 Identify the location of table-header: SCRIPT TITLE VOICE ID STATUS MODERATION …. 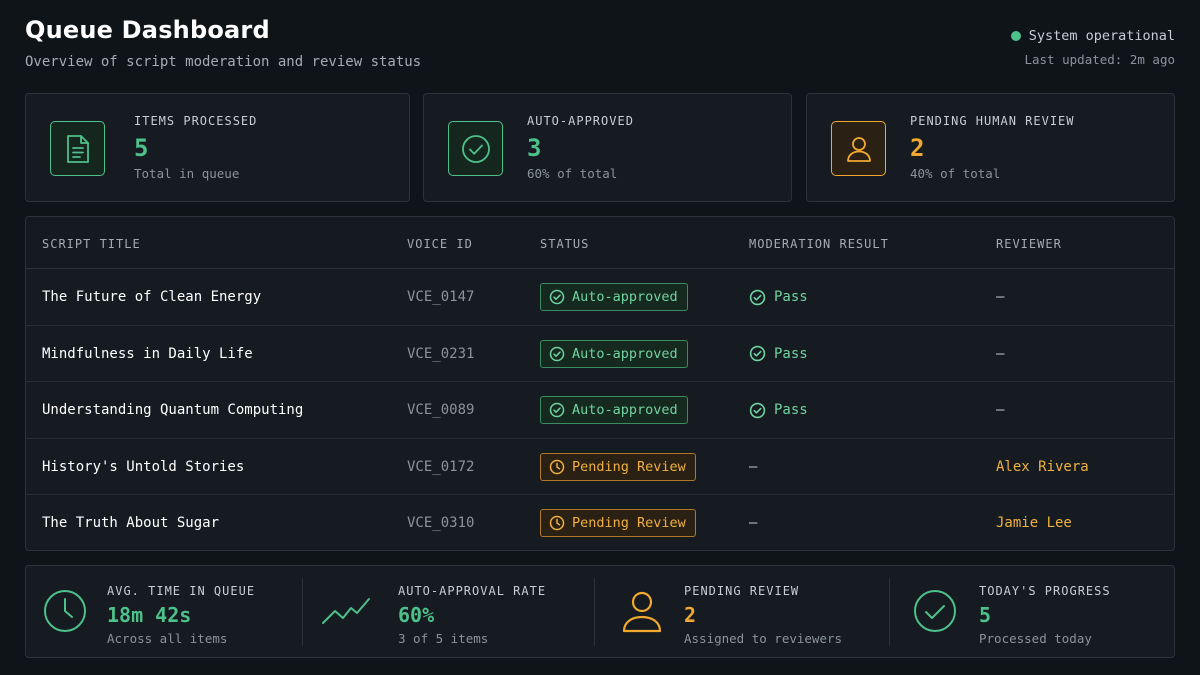
(600, 243).